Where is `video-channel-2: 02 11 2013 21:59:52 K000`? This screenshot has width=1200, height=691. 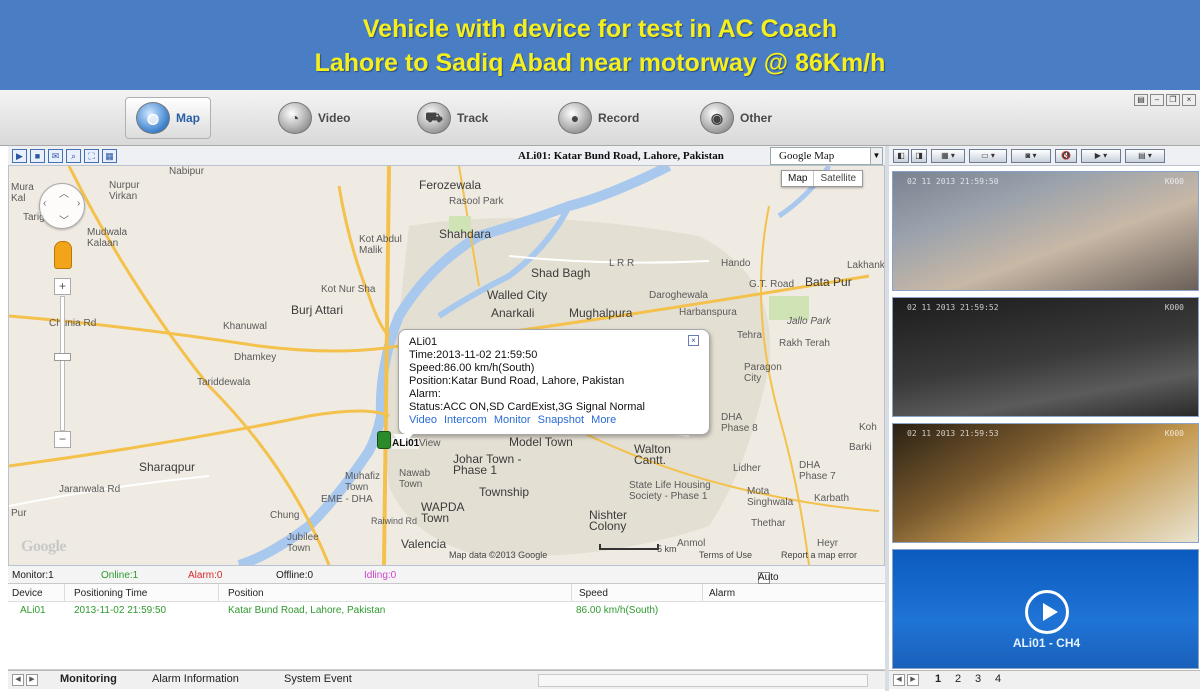
video-channel-2: 02 11 2013 21:59:52 K000 is located at coordinates (1045, 357).